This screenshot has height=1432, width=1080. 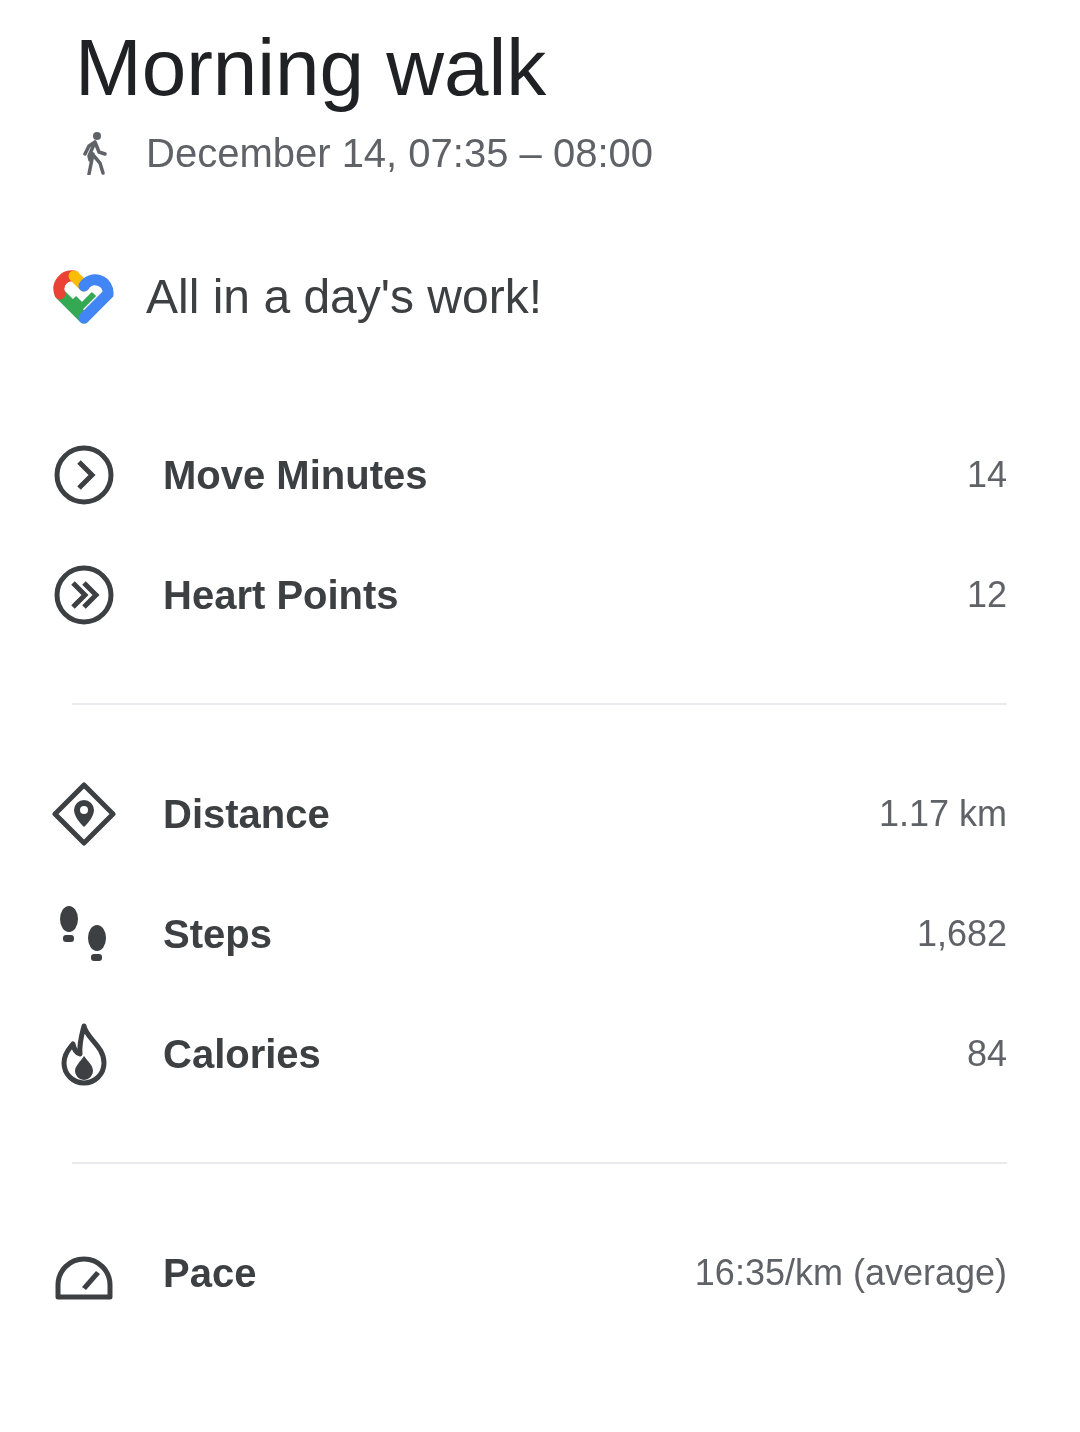 I want to click on metric-value: 84, so click(x=986, y=1054).